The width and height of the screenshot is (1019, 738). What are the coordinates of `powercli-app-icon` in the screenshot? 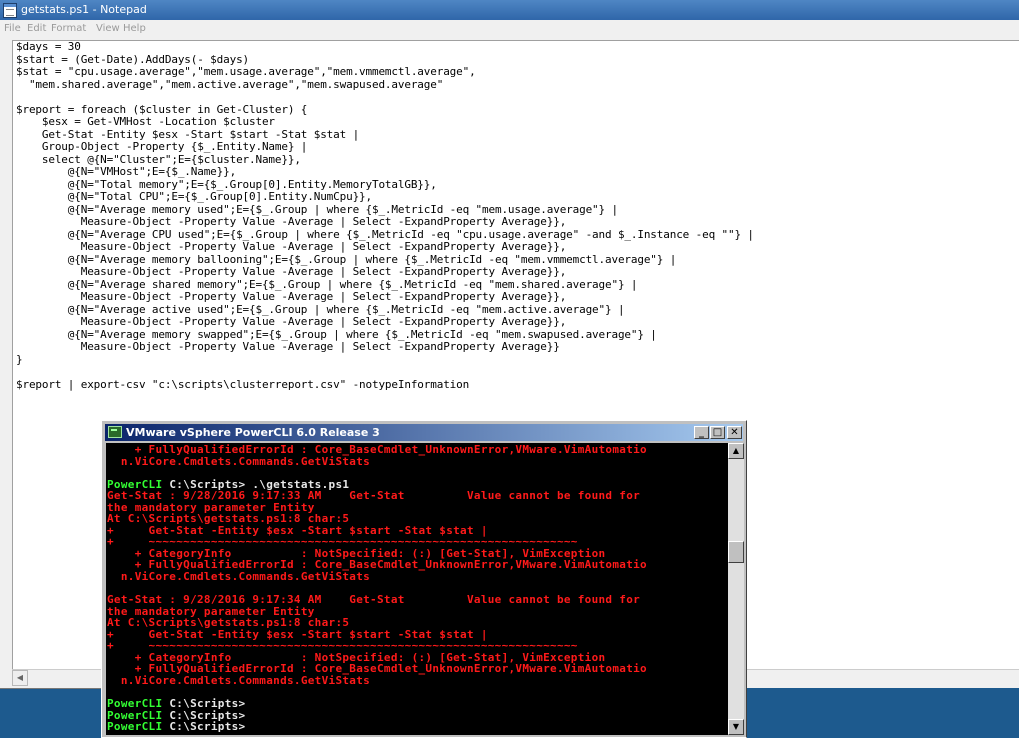 It's located at (115, 432).